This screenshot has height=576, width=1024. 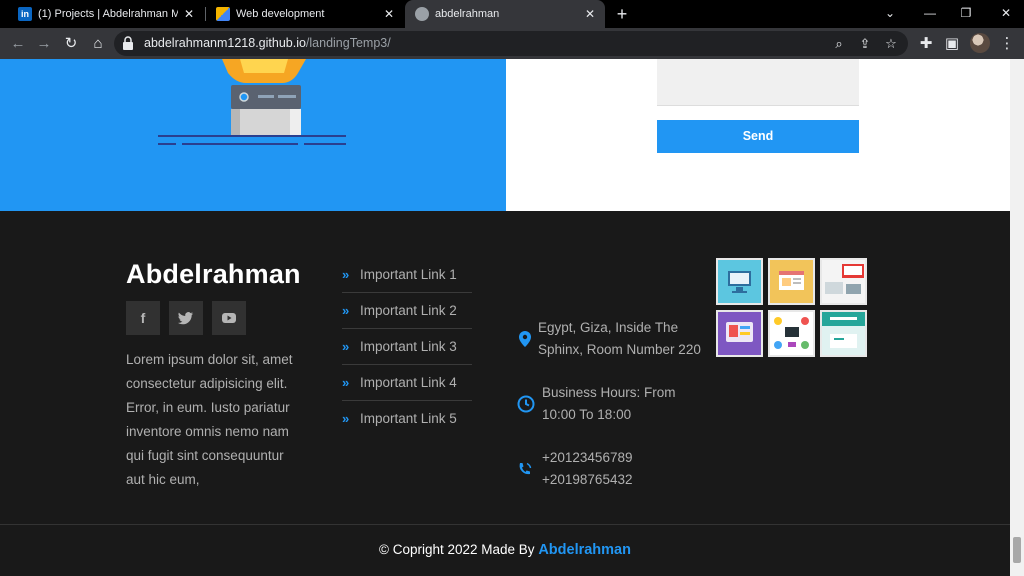 I want to click on twitter-icon, so click(x=186, y=318).